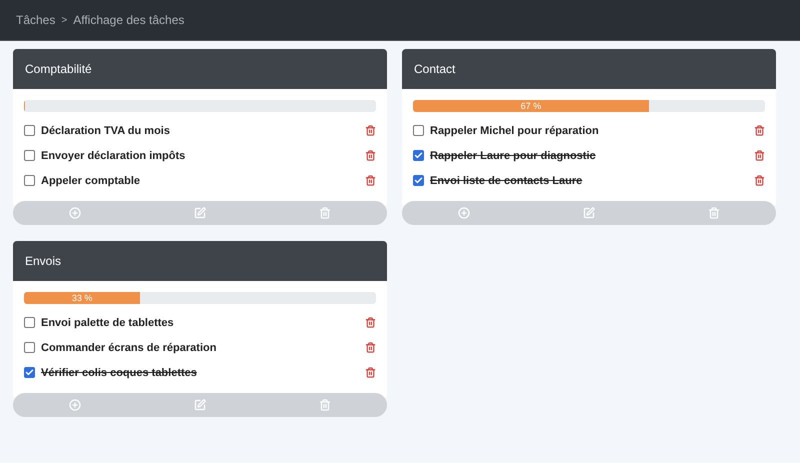 This screenshot has height=463, width=800. Describe the element at coordinates (113, 156) in the screenshot. I see `task-label: Envoyer déclaration impôts` at that location.